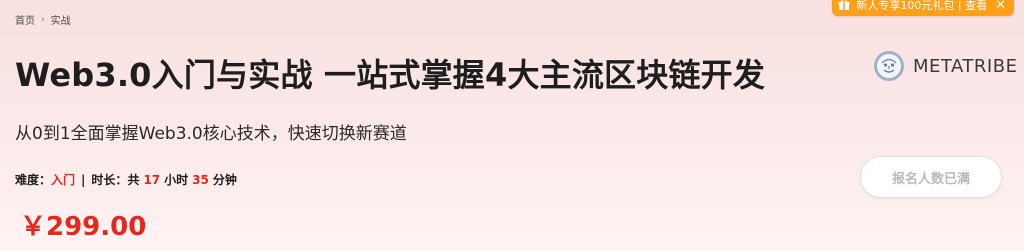 Image resolution: width=1024 pixels, height=251 pixels. I want to click on hours-value: 17, so click(152, 179).